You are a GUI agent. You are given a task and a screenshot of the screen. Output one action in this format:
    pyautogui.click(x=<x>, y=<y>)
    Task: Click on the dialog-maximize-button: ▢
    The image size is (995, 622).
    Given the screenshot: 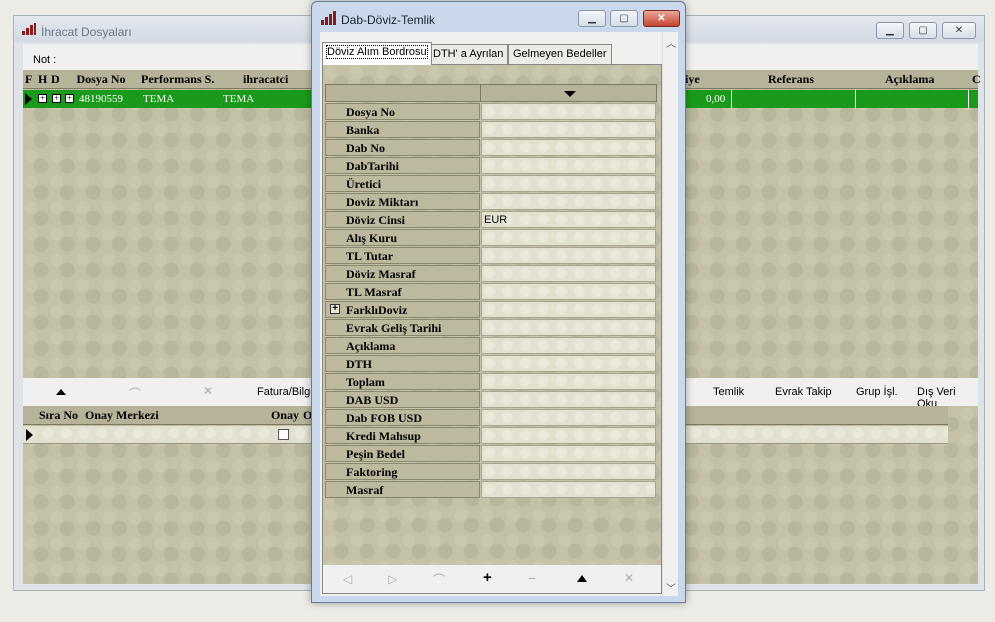 What is the action you would take?
    pyautogui.click(x=624, y=18)
    